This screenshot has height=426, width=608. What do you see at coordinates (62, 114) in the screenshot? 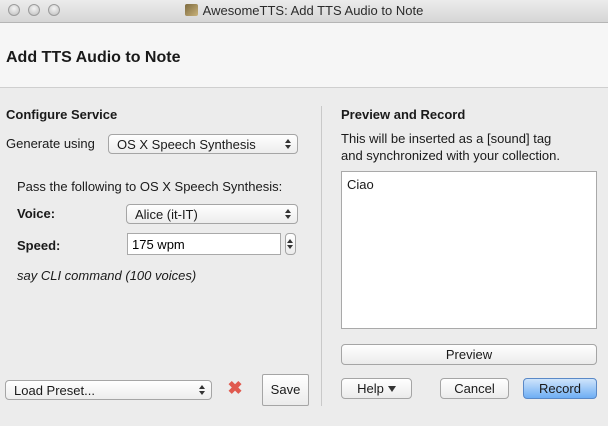
I see `configure-service-heading: Configure Service` at bounding box center [62, 114].